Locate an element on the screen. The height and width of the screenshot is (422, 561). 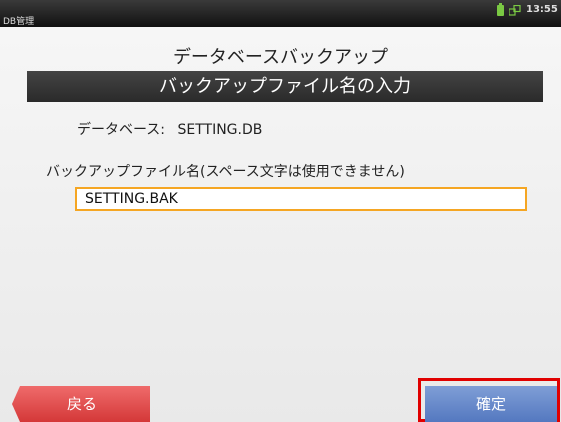
backup-filename-label: バックアップファイル名(スペース文字は使用できません) is located at coordinates (225, 172).